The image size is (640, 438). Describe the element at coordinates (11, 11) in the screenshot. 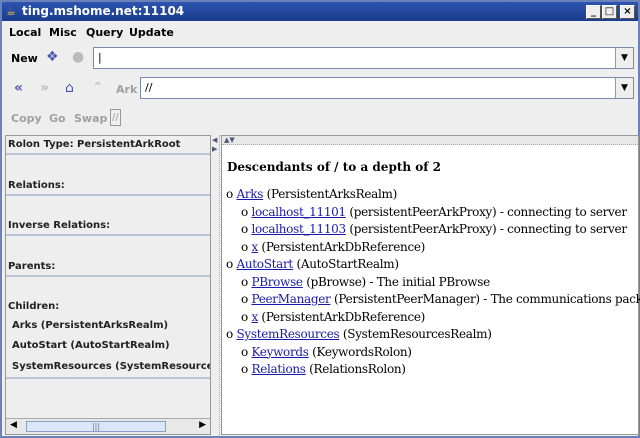

I see `java-icon: ☕` at that location.